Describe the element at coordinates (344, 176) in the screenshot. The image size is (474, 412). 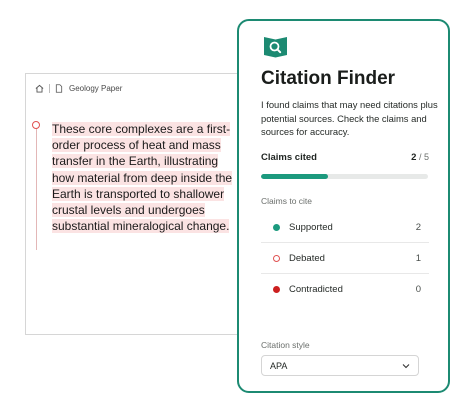
I see `claims-cited-progress-bar` at that location.